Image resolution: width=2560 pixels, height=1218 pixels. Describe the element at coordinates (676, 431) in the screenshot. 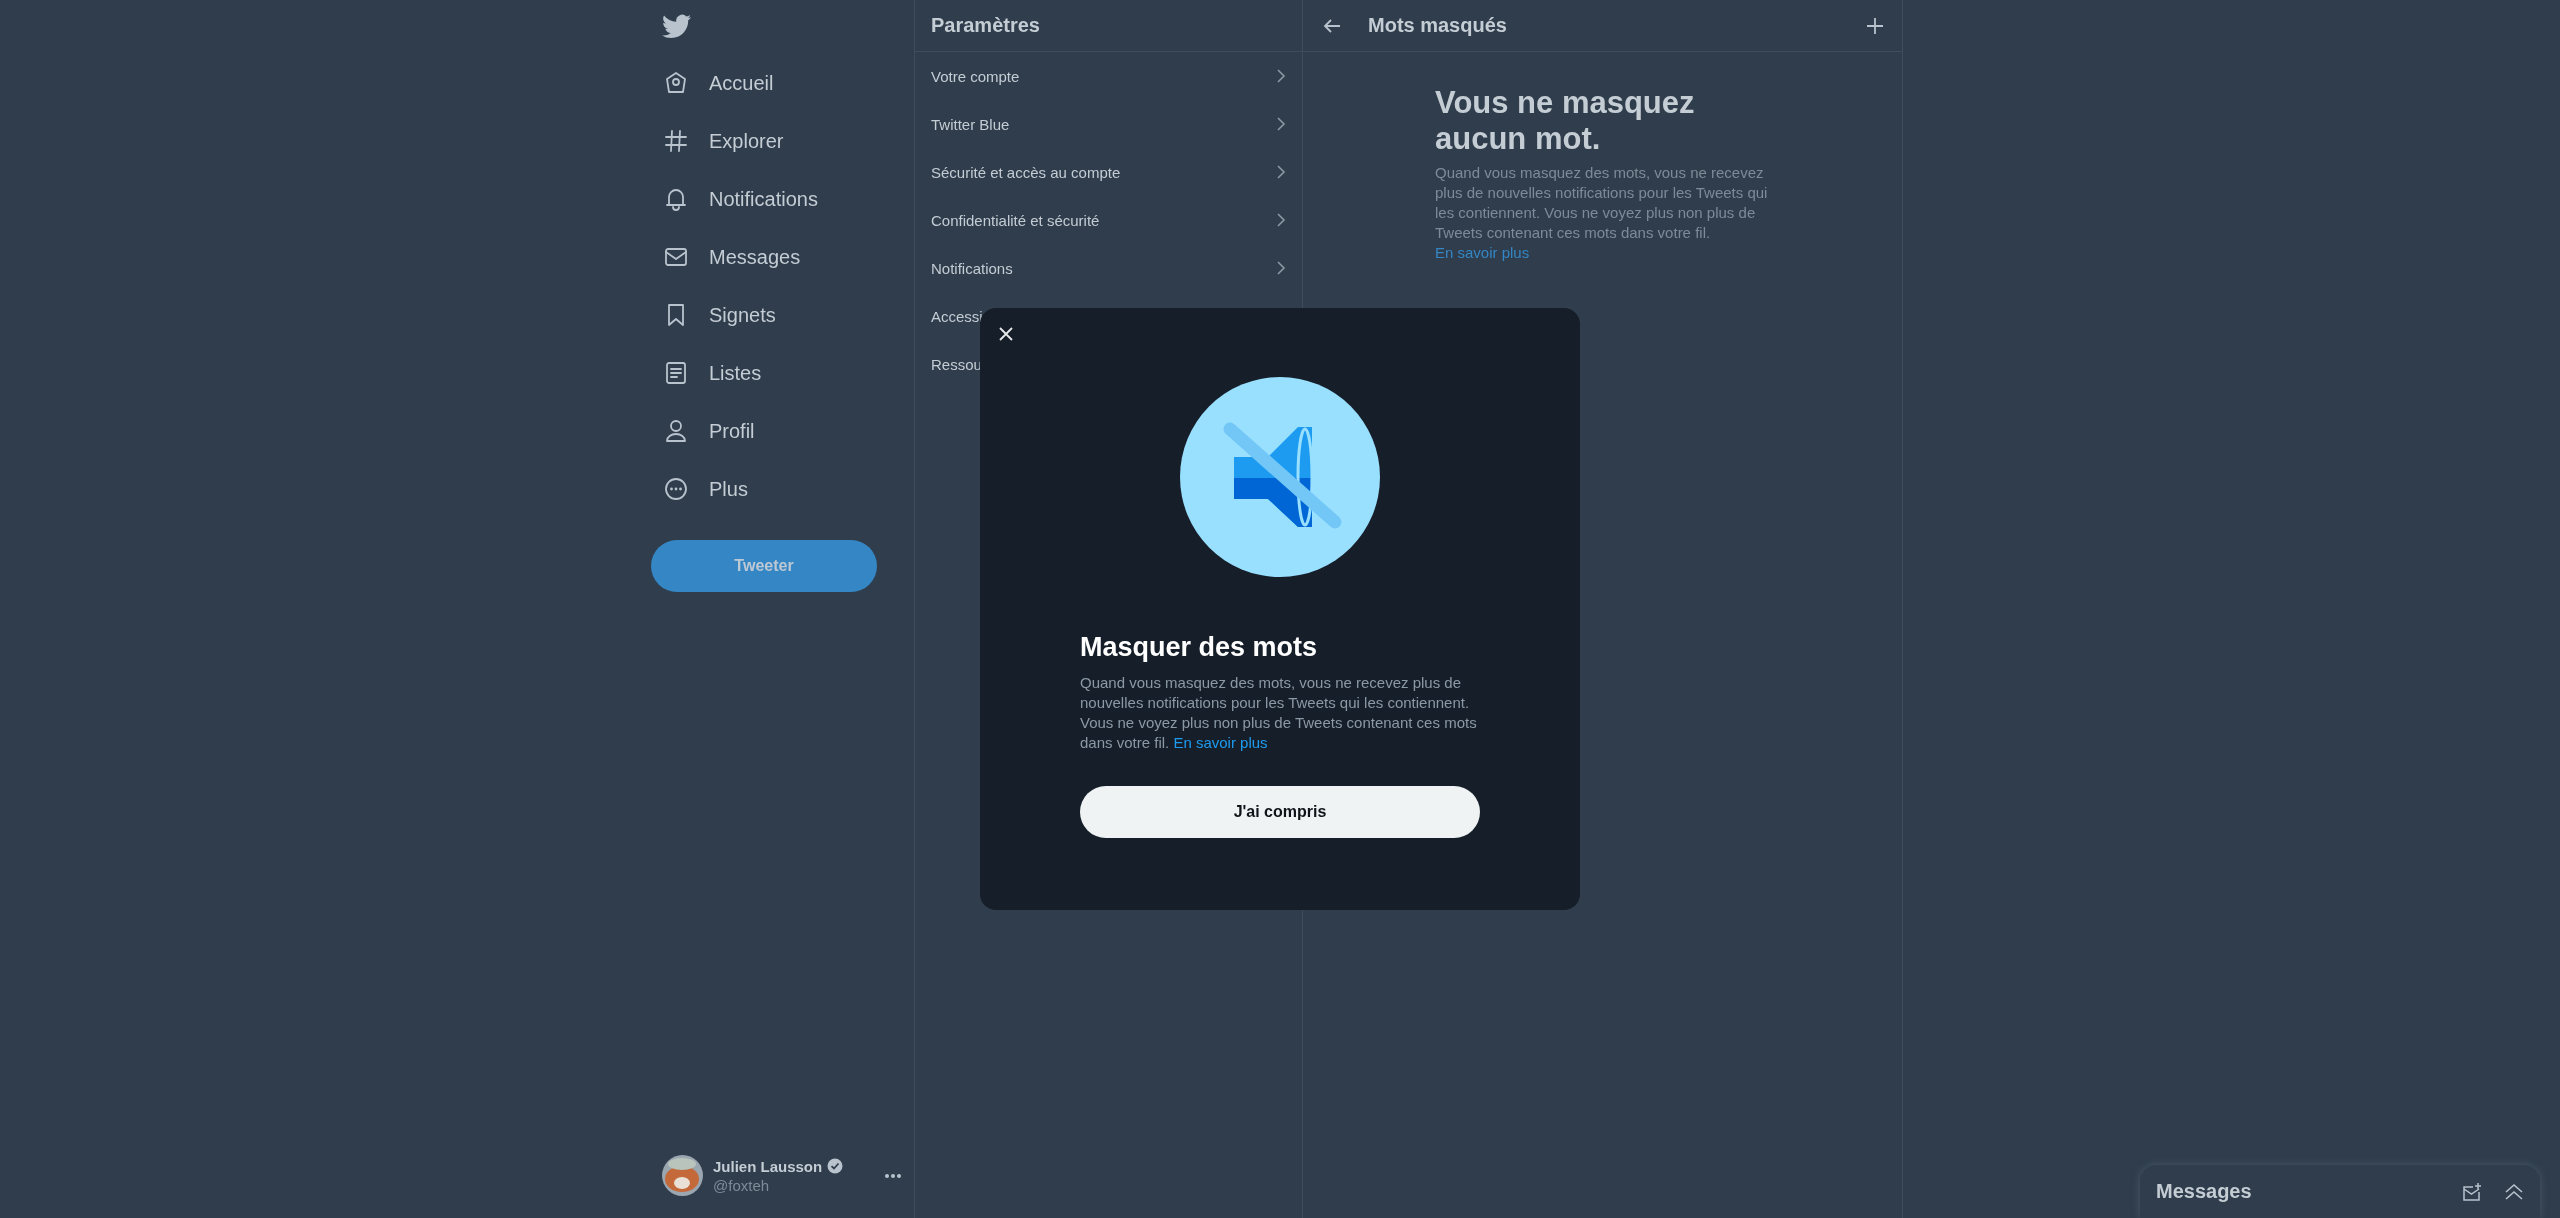

I see `person-icon` at that location.